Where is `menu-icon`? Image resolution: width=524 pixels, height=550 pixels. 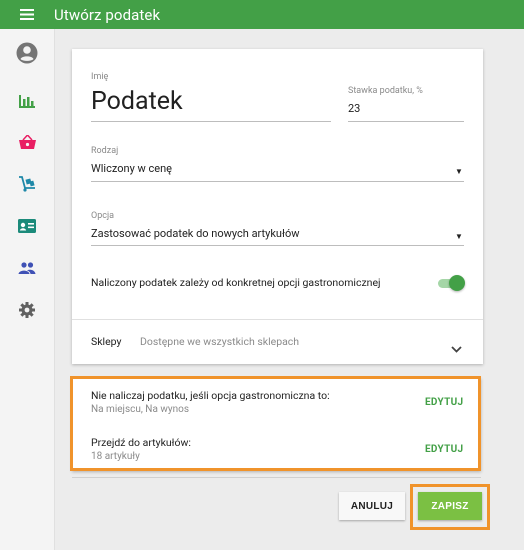
menu-icon is located at coordinates (27, 14).